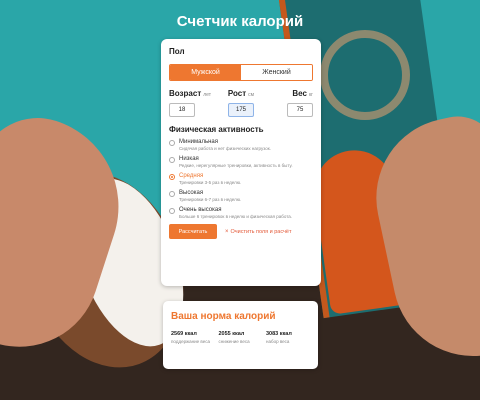 The image size is (480, 400). Describe the element at coordinates (276, 72) in the screenshot. I see `gender-female-button: Женский` at that location.